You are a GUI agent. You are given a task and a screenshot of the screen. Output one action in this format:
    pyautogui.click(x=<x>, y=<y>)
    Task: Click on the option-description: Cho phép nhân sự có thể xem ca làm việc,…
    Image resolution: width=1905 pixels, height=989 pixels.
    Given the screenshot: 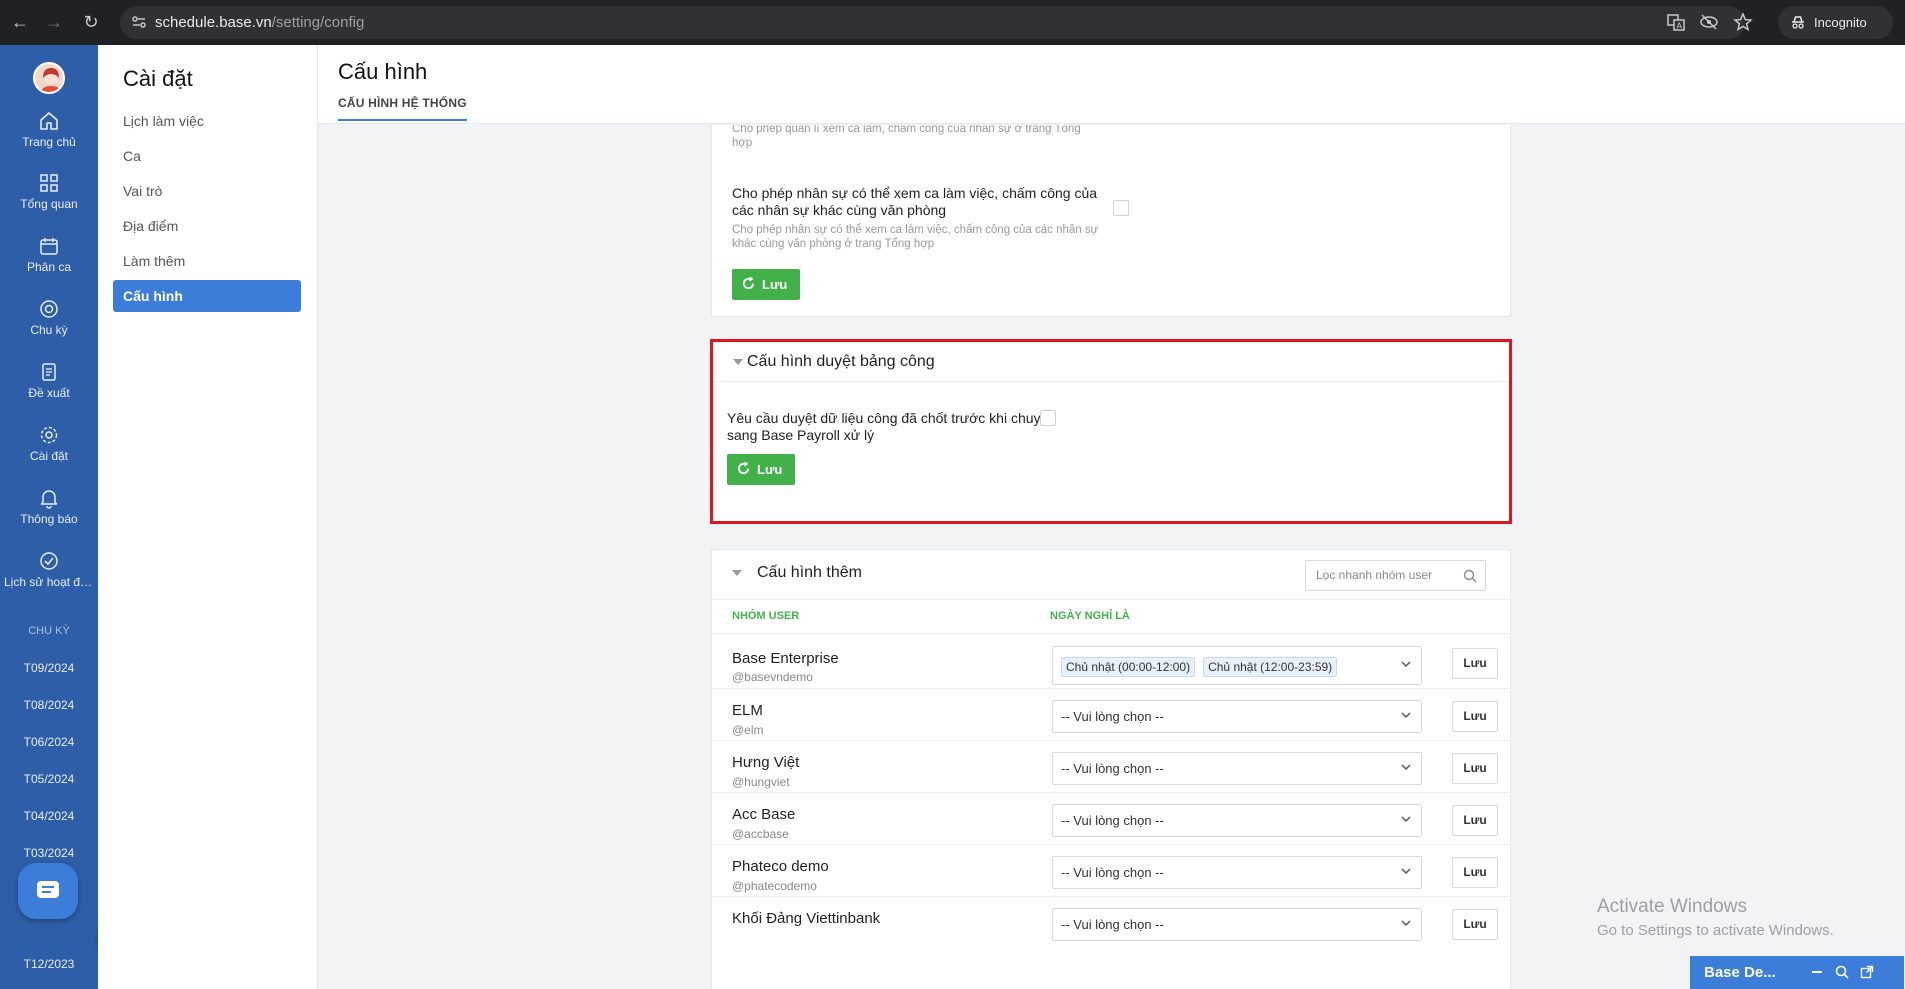 What is the action you would take?
    pyautogui.click(x=915, y=237)
    